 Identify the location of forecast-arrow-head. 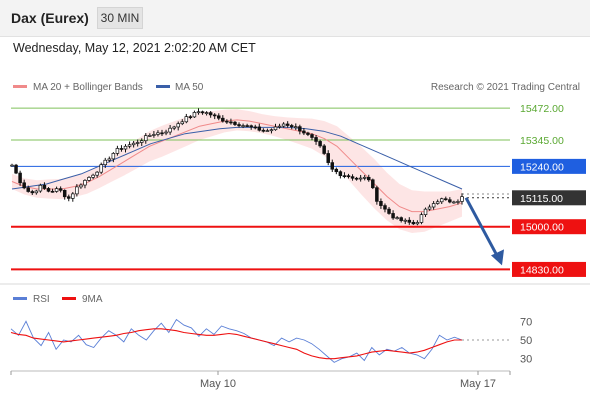
(497, 257).